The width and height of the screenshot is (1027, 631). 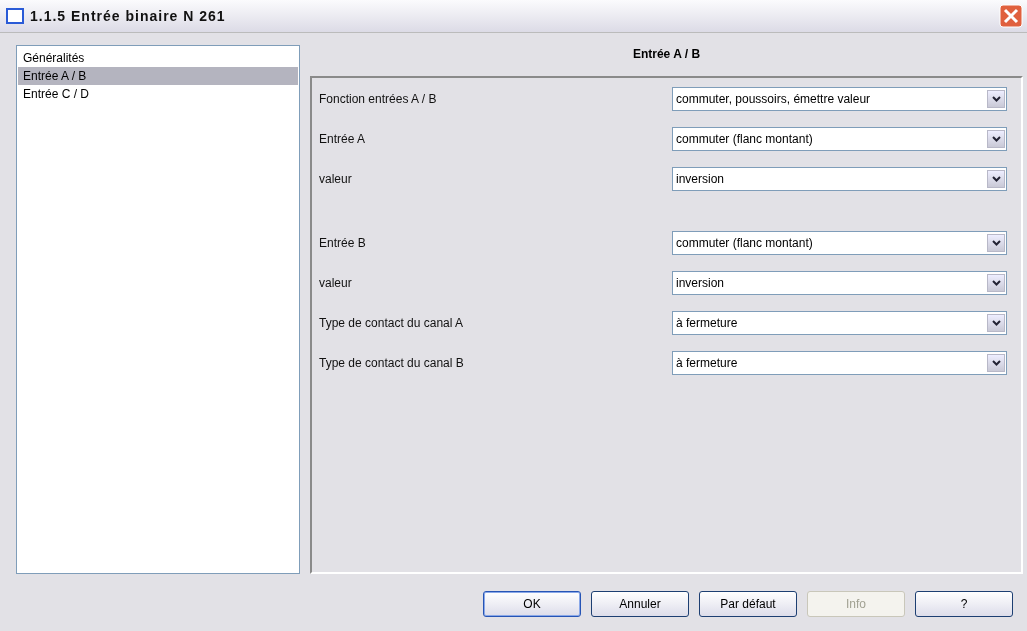 I want to click on parameter-label: Fonction entrées A / B, so click(x=378, y=99).